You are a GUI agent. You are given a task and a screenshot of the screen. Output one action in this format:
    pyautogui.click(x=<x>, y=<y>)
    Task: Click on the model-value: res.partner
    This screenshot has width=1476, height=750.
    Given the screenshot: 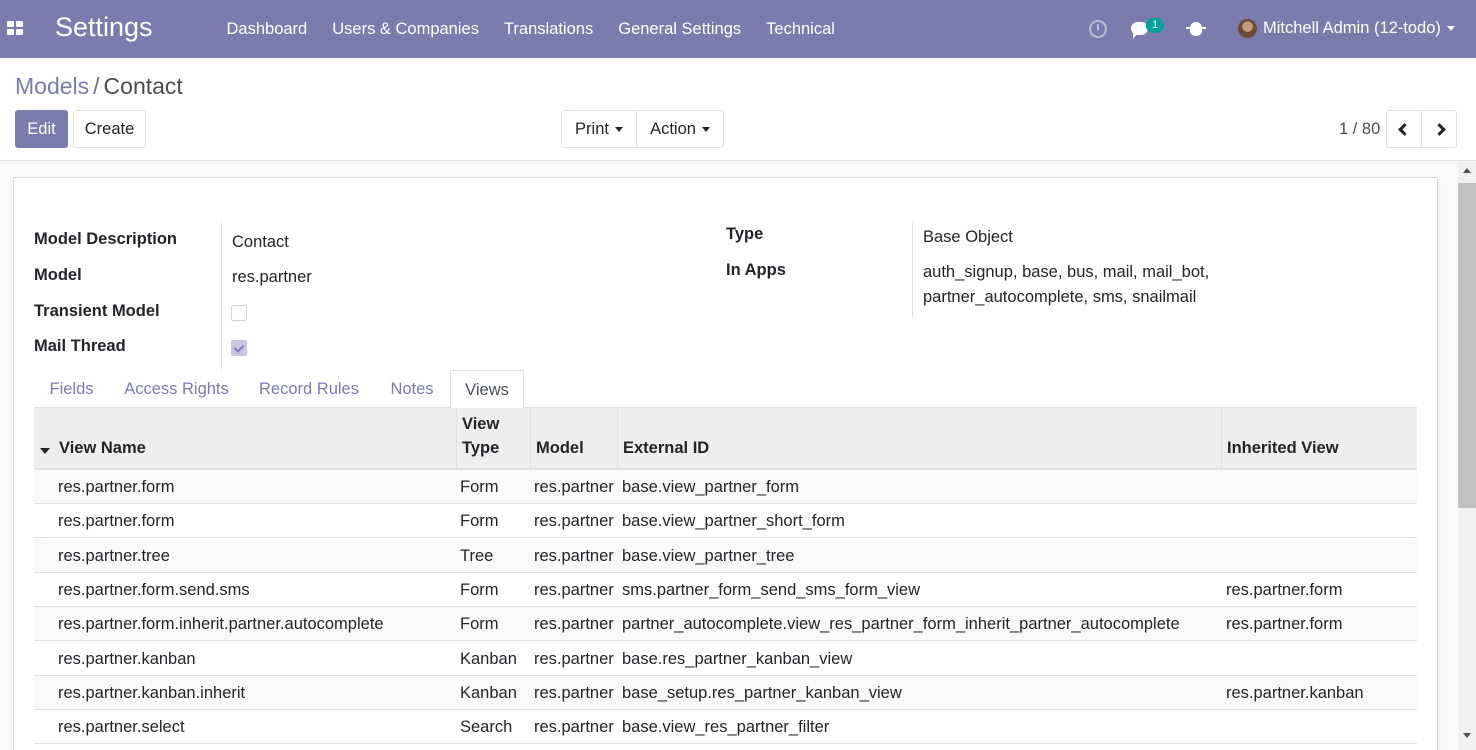 What is the action you would take?
    pyautogui.click(x=272, y=277)
    